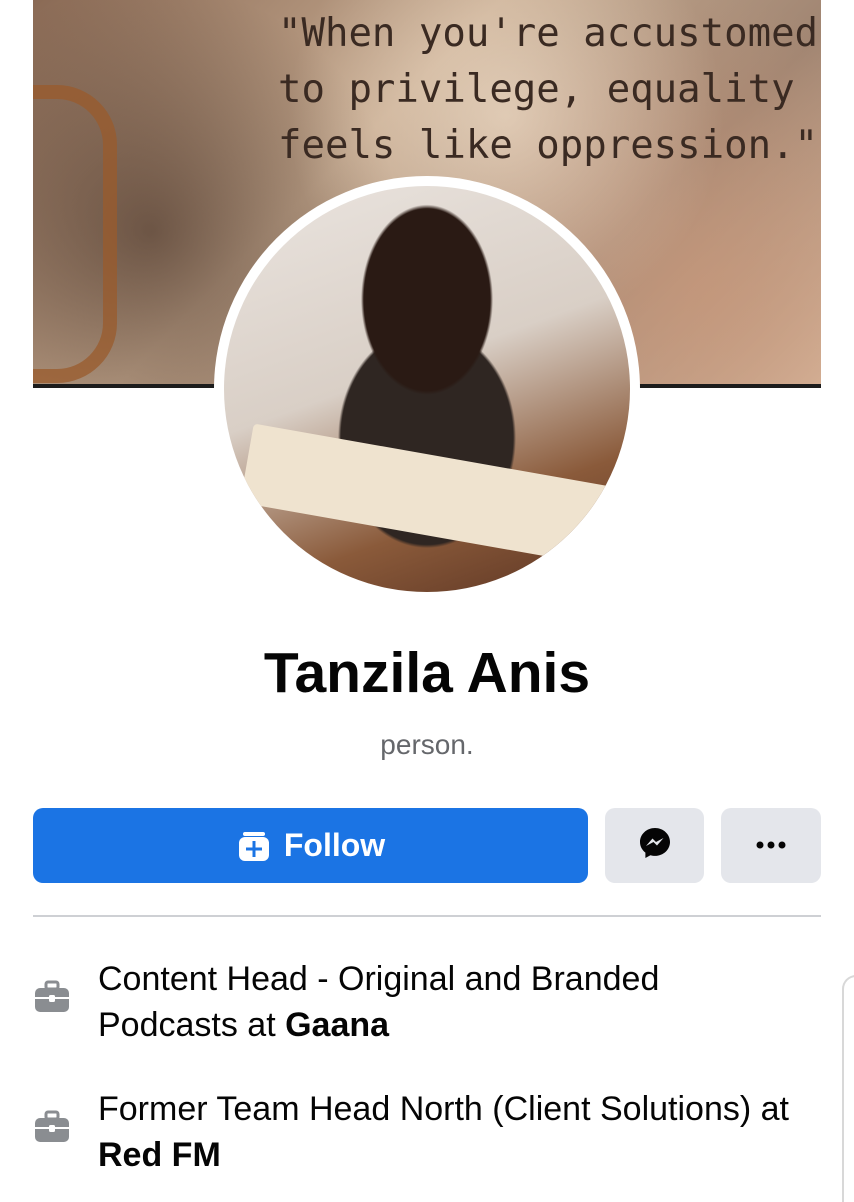  I want to click on cover-chair-decoration, so click(75, 234).